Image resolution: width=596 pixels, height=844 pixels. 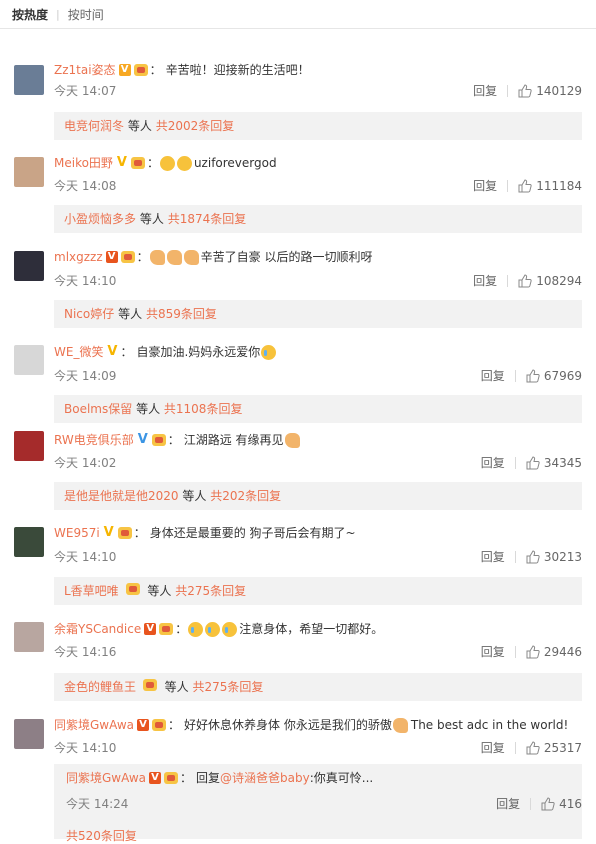 I want to click on like-button: 140129, so click(x=550, y=91).